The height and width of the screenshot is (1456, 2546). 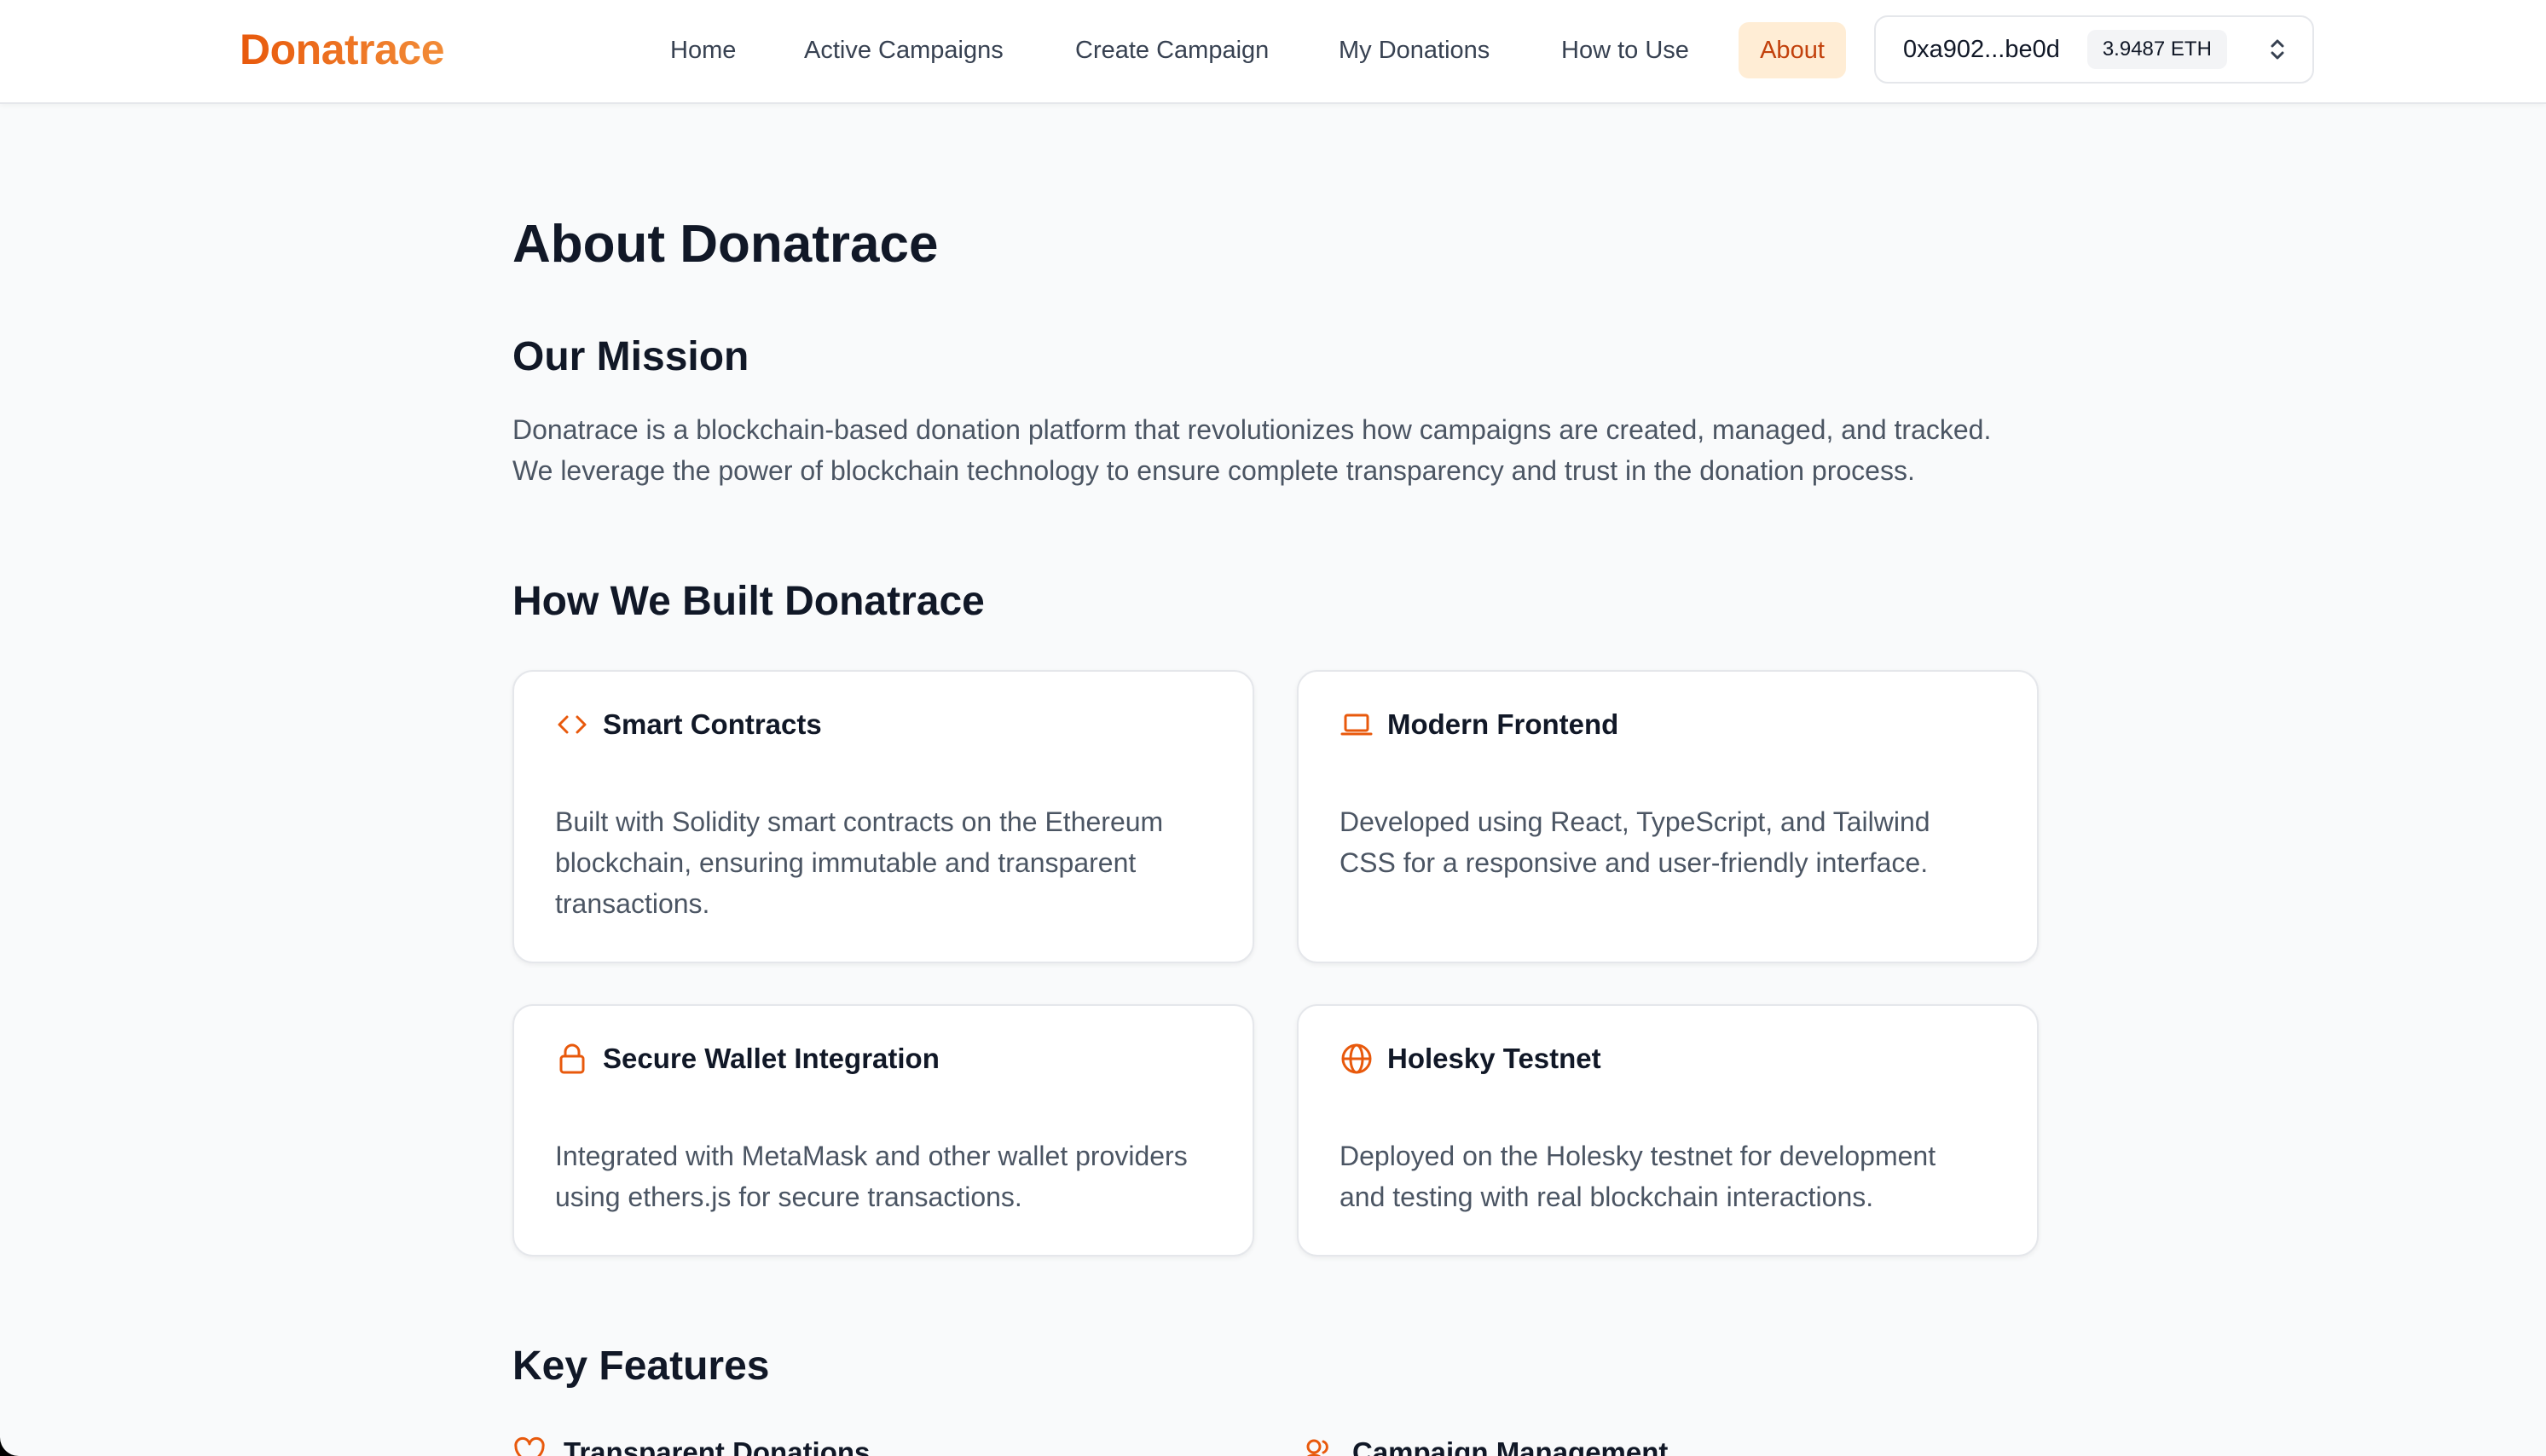 What do you see at coordinates (641, 1366) in the screenshot?
I see `features-heading: Key Features` at bounding box center [641, 1366].